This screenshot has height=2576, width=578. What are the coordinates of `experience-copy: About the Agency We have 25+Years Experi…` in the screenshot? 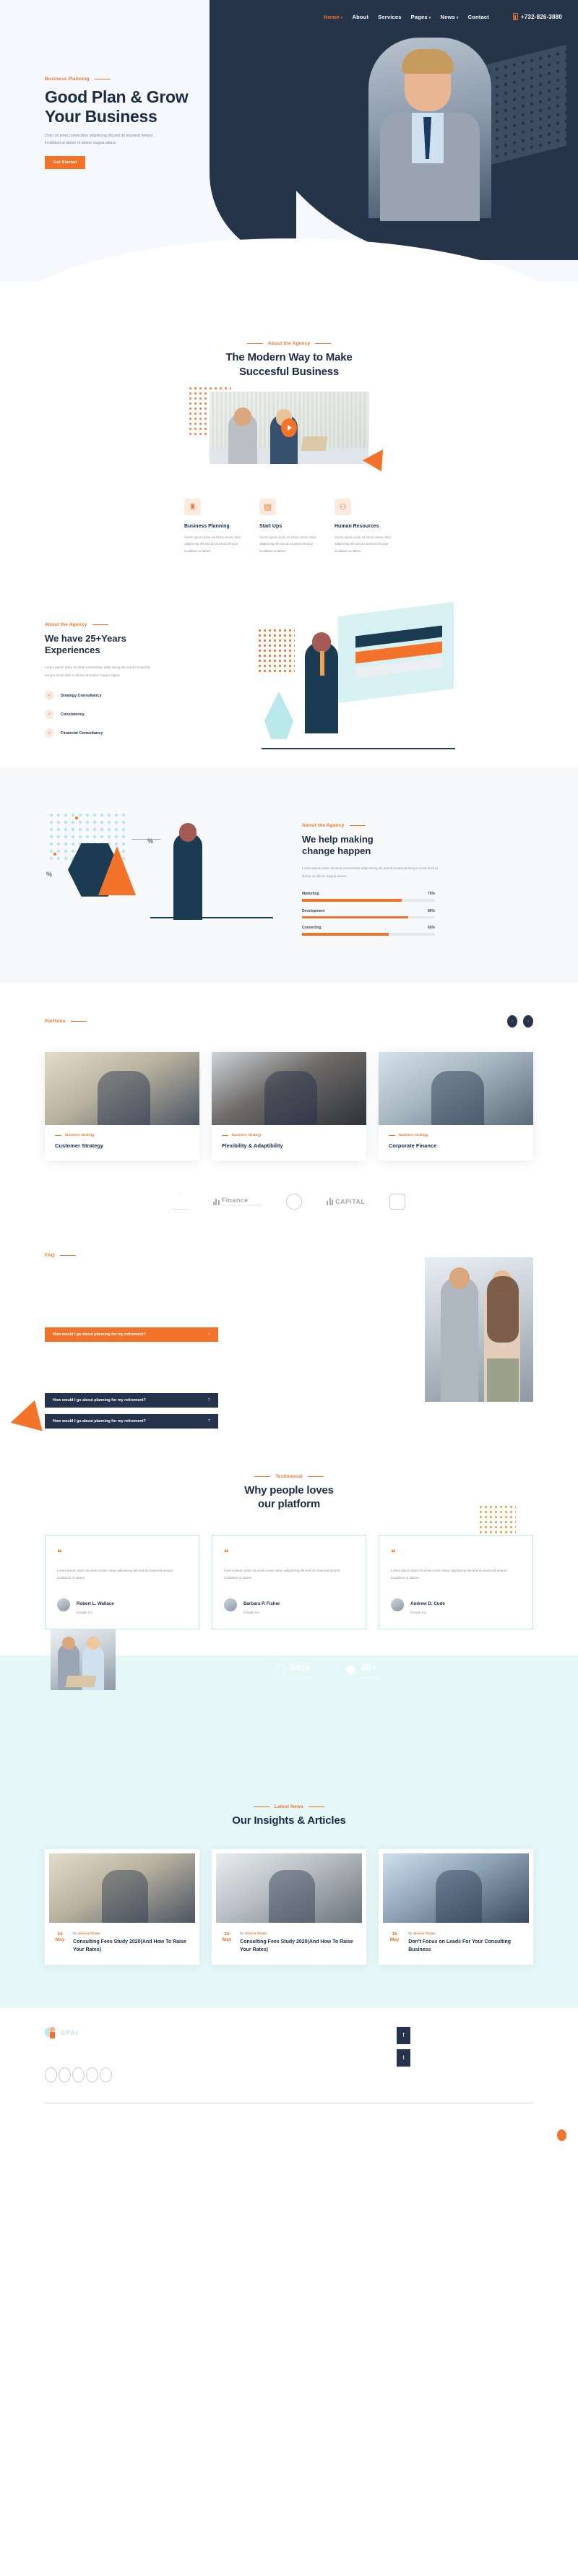 It's located at (105, 683).